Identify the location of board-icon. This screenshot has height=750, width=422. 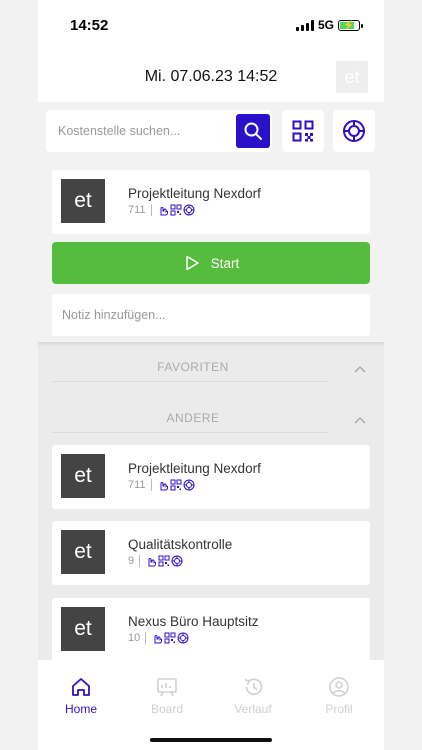
(167, 687).